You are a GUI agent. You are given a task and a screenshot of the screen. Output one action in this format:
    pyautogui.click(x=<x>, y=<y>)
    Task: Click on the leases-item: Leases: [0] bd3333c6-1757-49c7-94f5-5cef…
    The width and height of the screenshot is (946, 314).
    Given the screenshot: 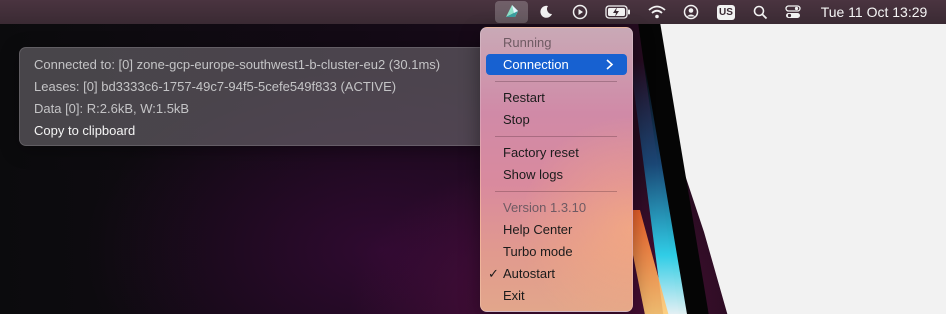 What is the action you would take?
    pyautogui.click(x=215, y=86)
    